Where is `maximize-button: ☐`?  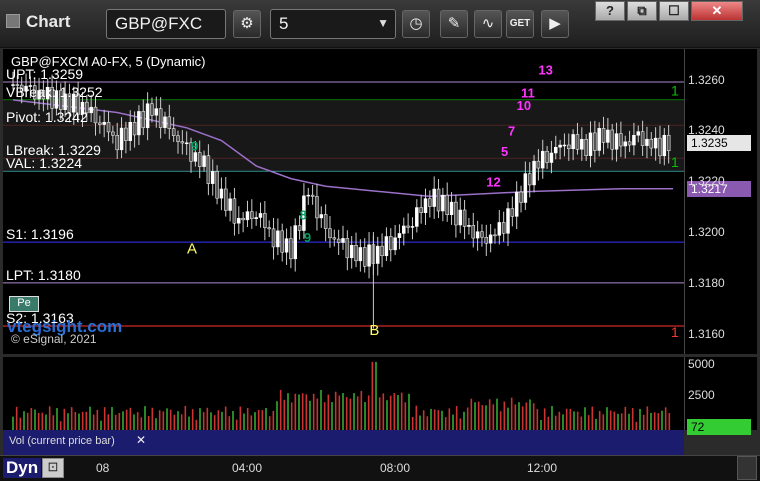 maximize-button: ☐ is located at coordinates (674, 11).